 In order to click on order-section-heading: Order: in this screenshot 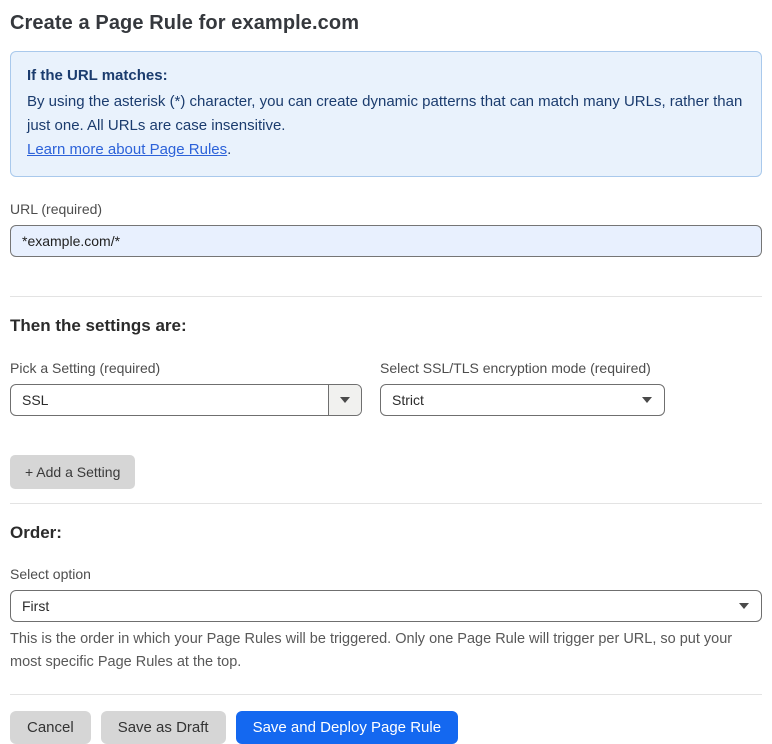, I will do `click(36, 532)`.